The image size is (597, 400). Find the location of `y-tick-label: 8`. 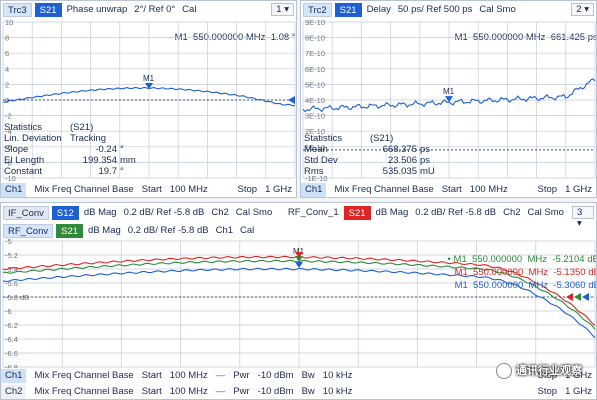

y-tick-label: 8 is located at coordinates (7, 38).